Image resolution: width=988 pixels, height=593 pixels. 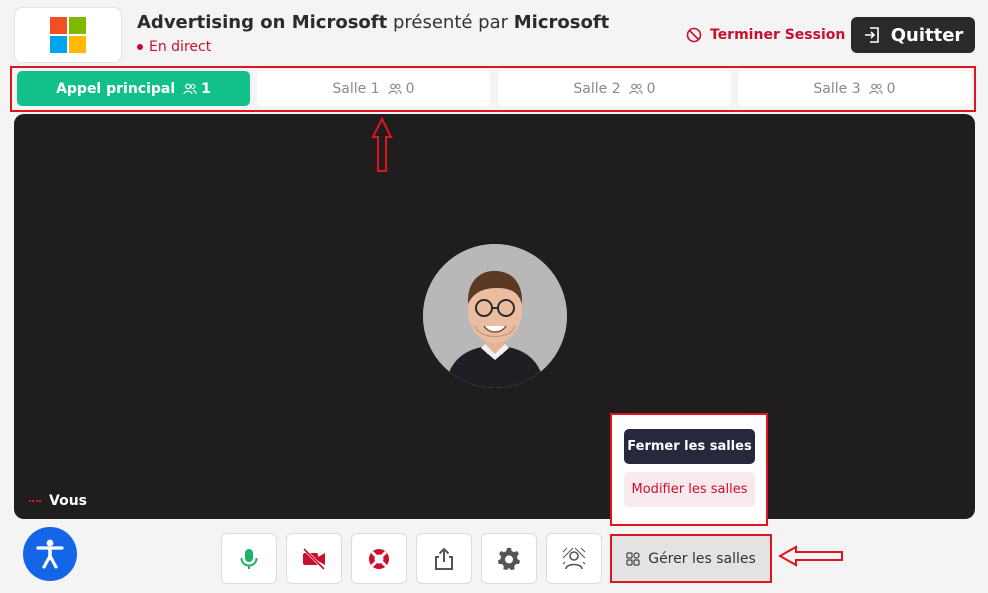 I want to click on gear-icon, so click(x=509, y=558).